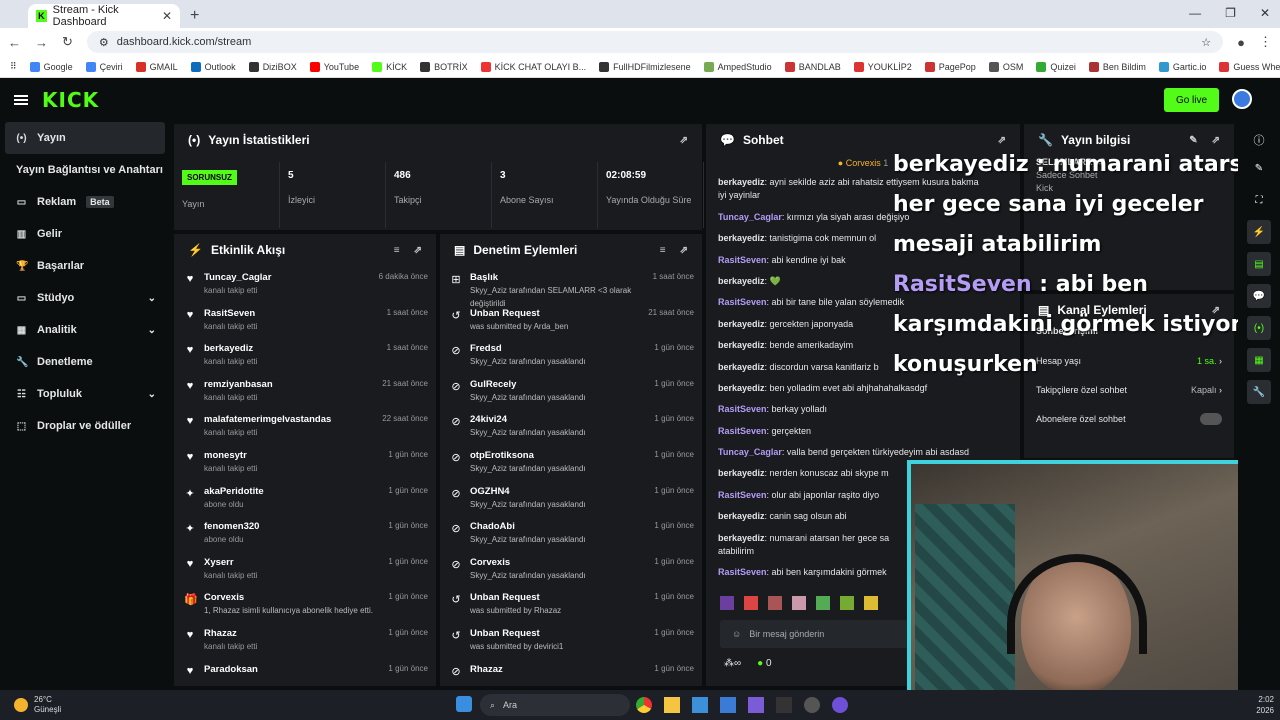  What do you see at coordinates (1259, 360) in the screenshot?
I see `list-icon: ▦` at bounding box center [1259, 360].